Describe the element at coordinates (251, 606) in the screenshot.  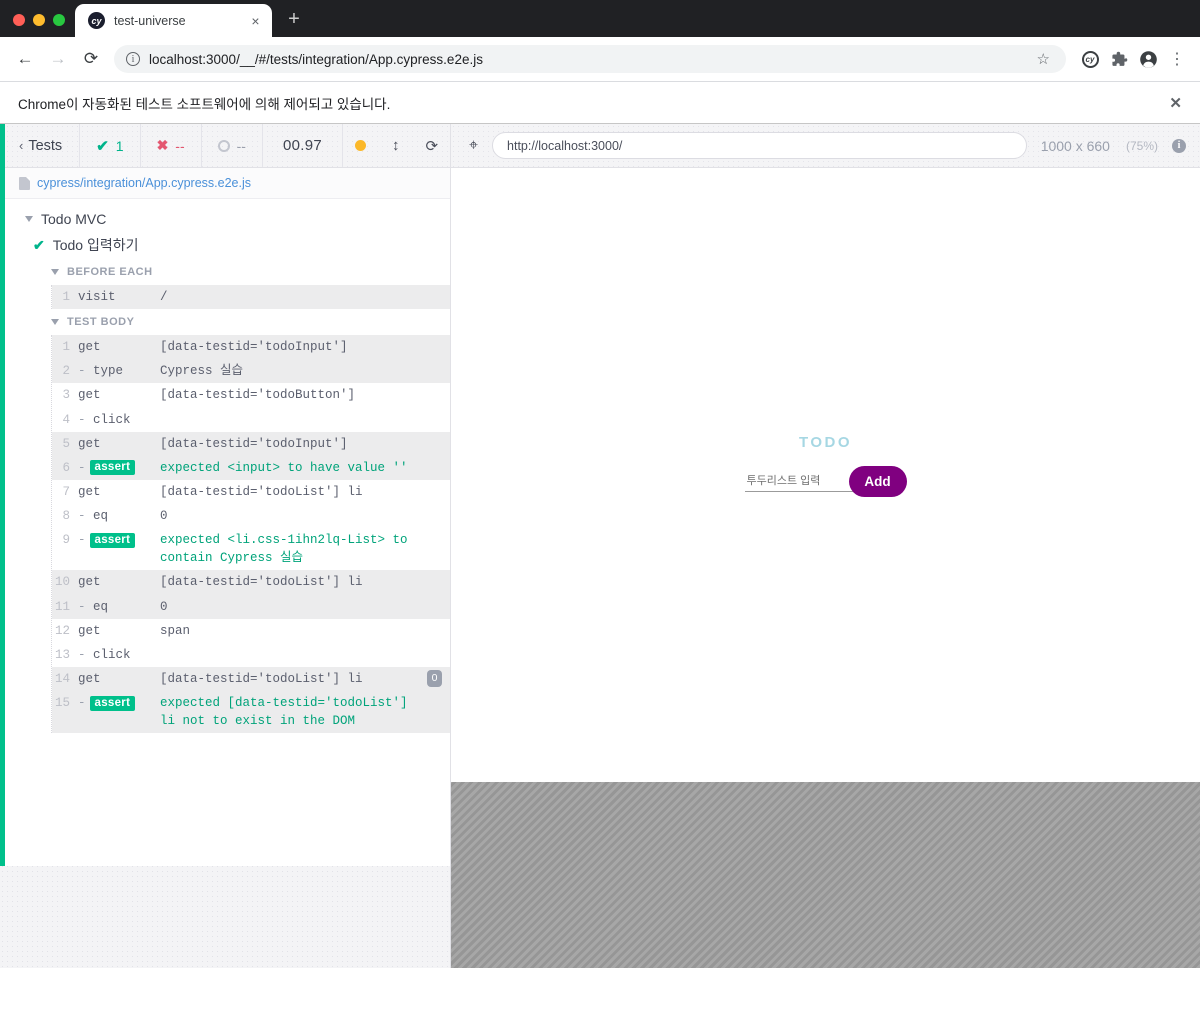
I see `command-row: 11 eq0` at that location.